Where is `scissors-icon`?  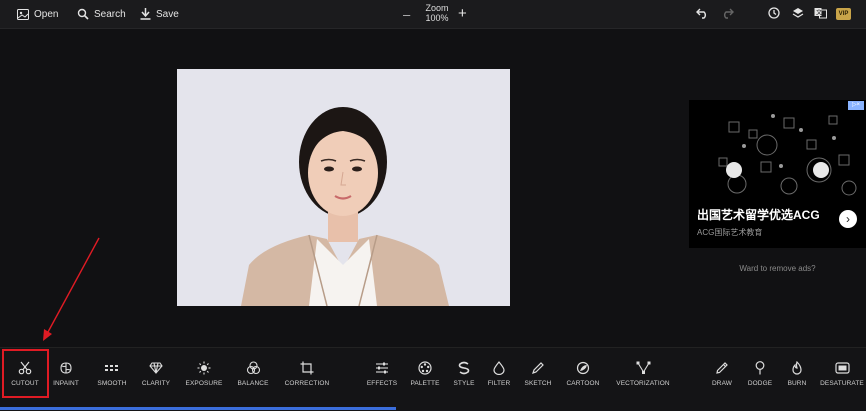 scissors-icon is located at coordinates (25, 368).